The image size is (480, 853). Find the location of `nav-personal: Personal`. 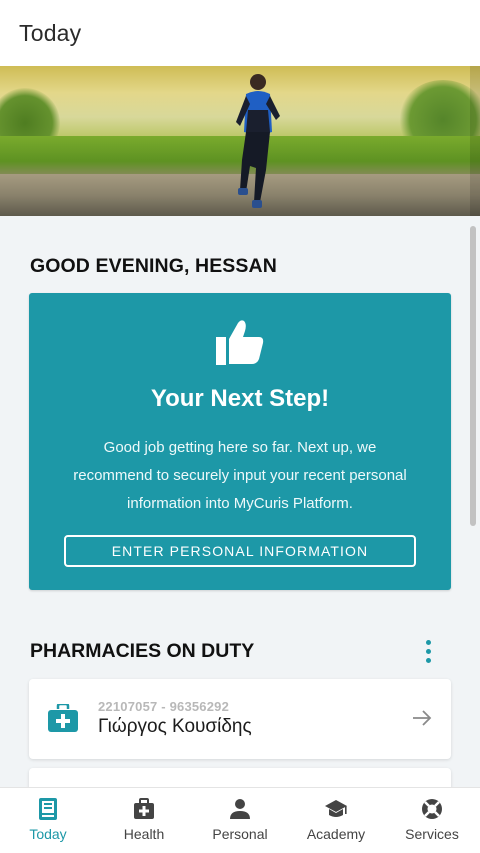

nav-personal: Personal is located at coordinates (240, 820).